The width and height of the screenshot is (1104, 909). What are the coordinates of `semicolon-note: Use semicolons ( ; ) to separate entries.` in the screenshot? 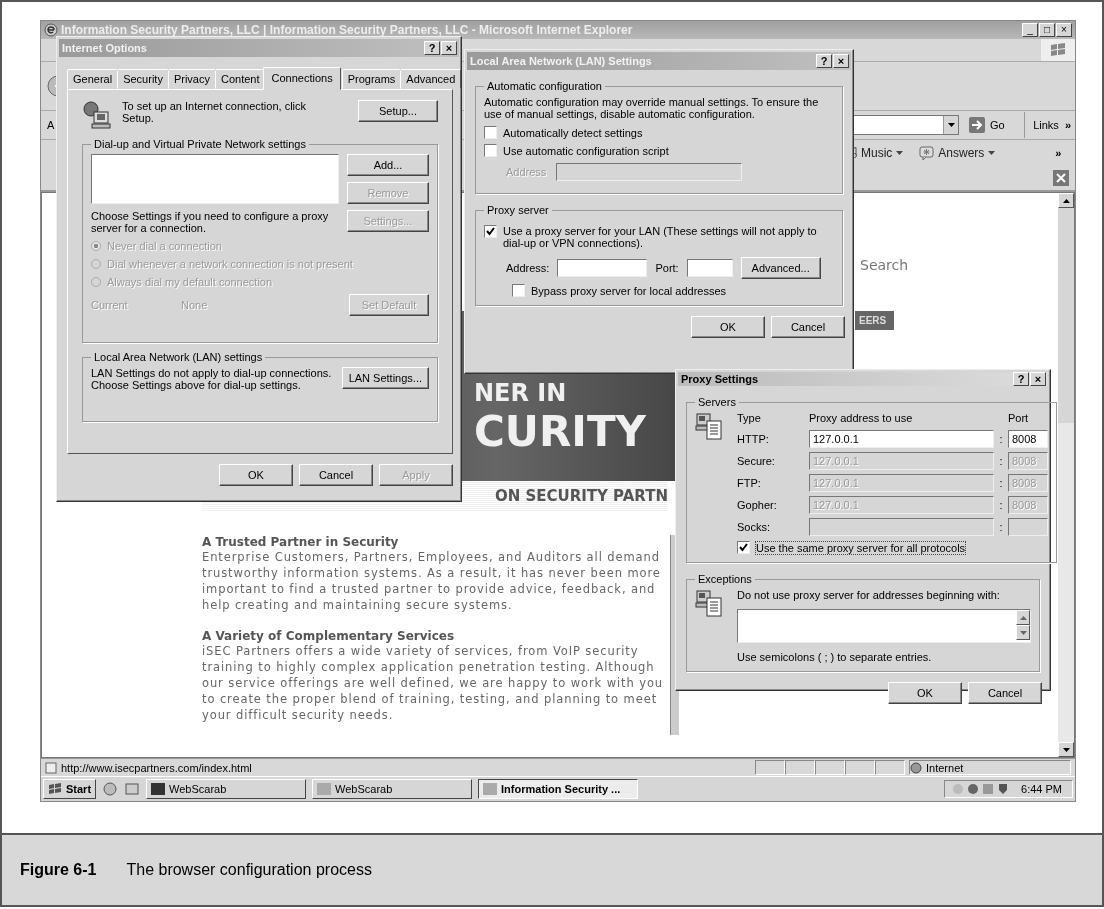 It's located at (835, 657).